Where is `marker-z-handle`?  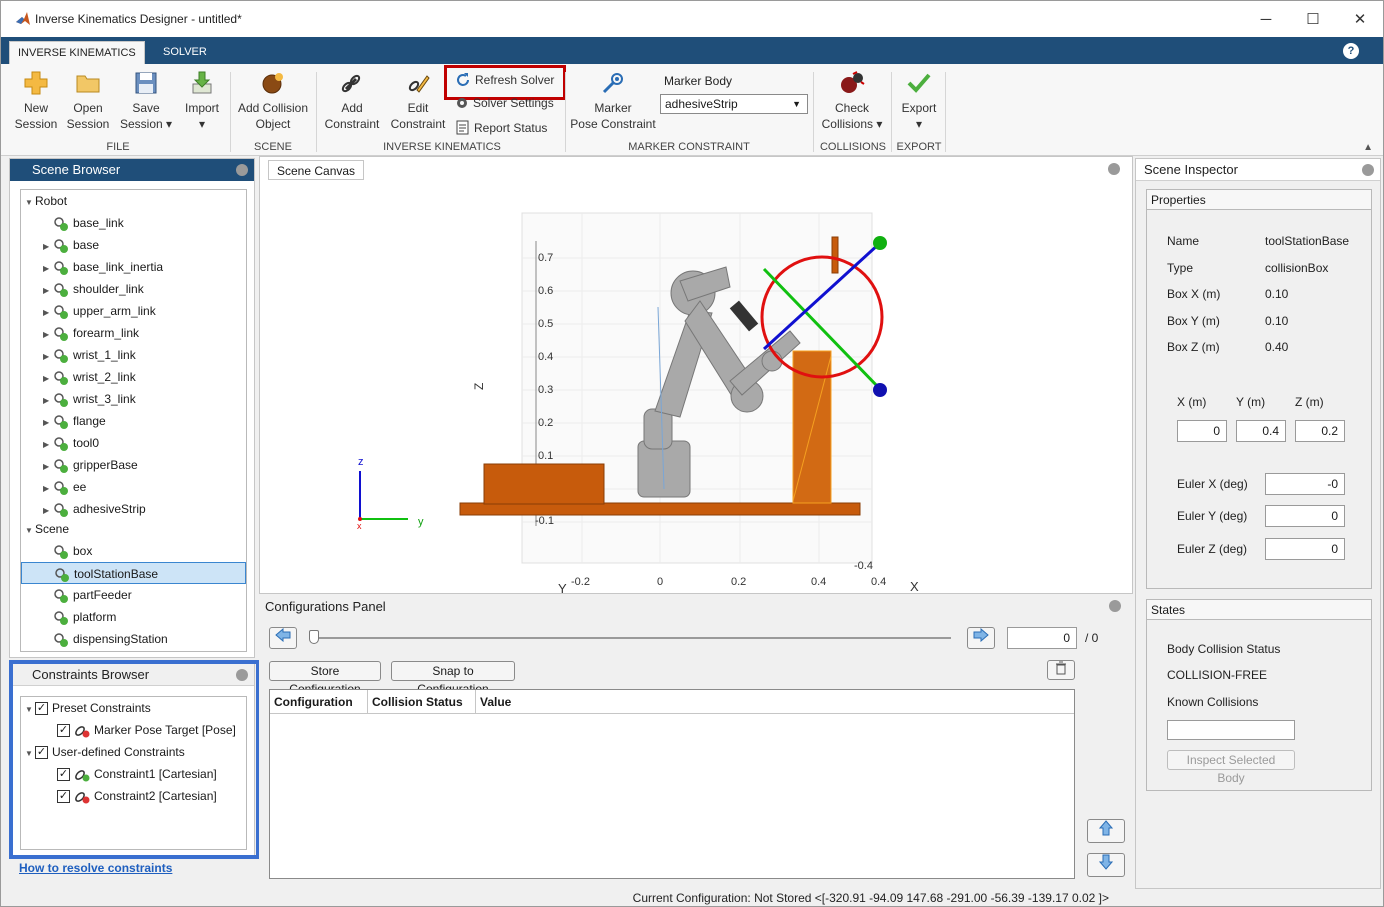
marker-z-handle is located at coordinates (880, 390).